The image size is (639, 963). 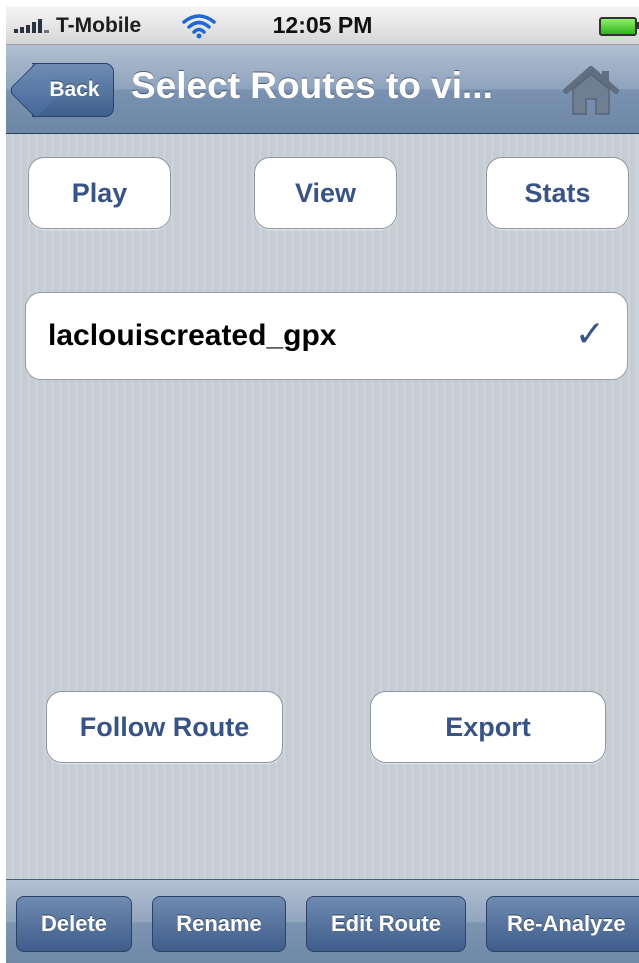 I want to click on back-button: Back, so click(x=60, y=90).